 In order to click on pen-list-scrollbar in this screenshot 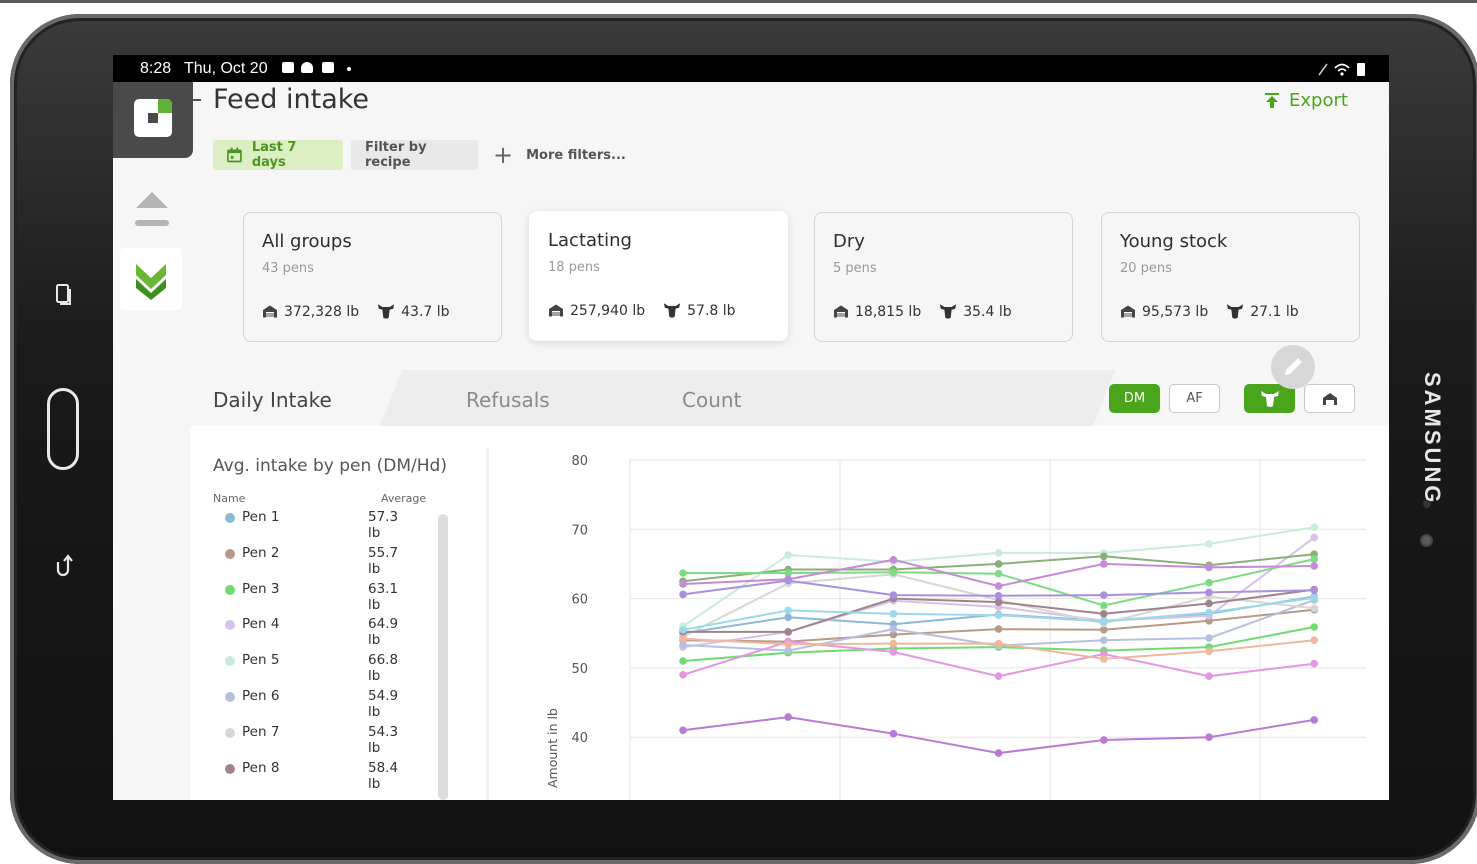, I will do `click(443, 657)`.